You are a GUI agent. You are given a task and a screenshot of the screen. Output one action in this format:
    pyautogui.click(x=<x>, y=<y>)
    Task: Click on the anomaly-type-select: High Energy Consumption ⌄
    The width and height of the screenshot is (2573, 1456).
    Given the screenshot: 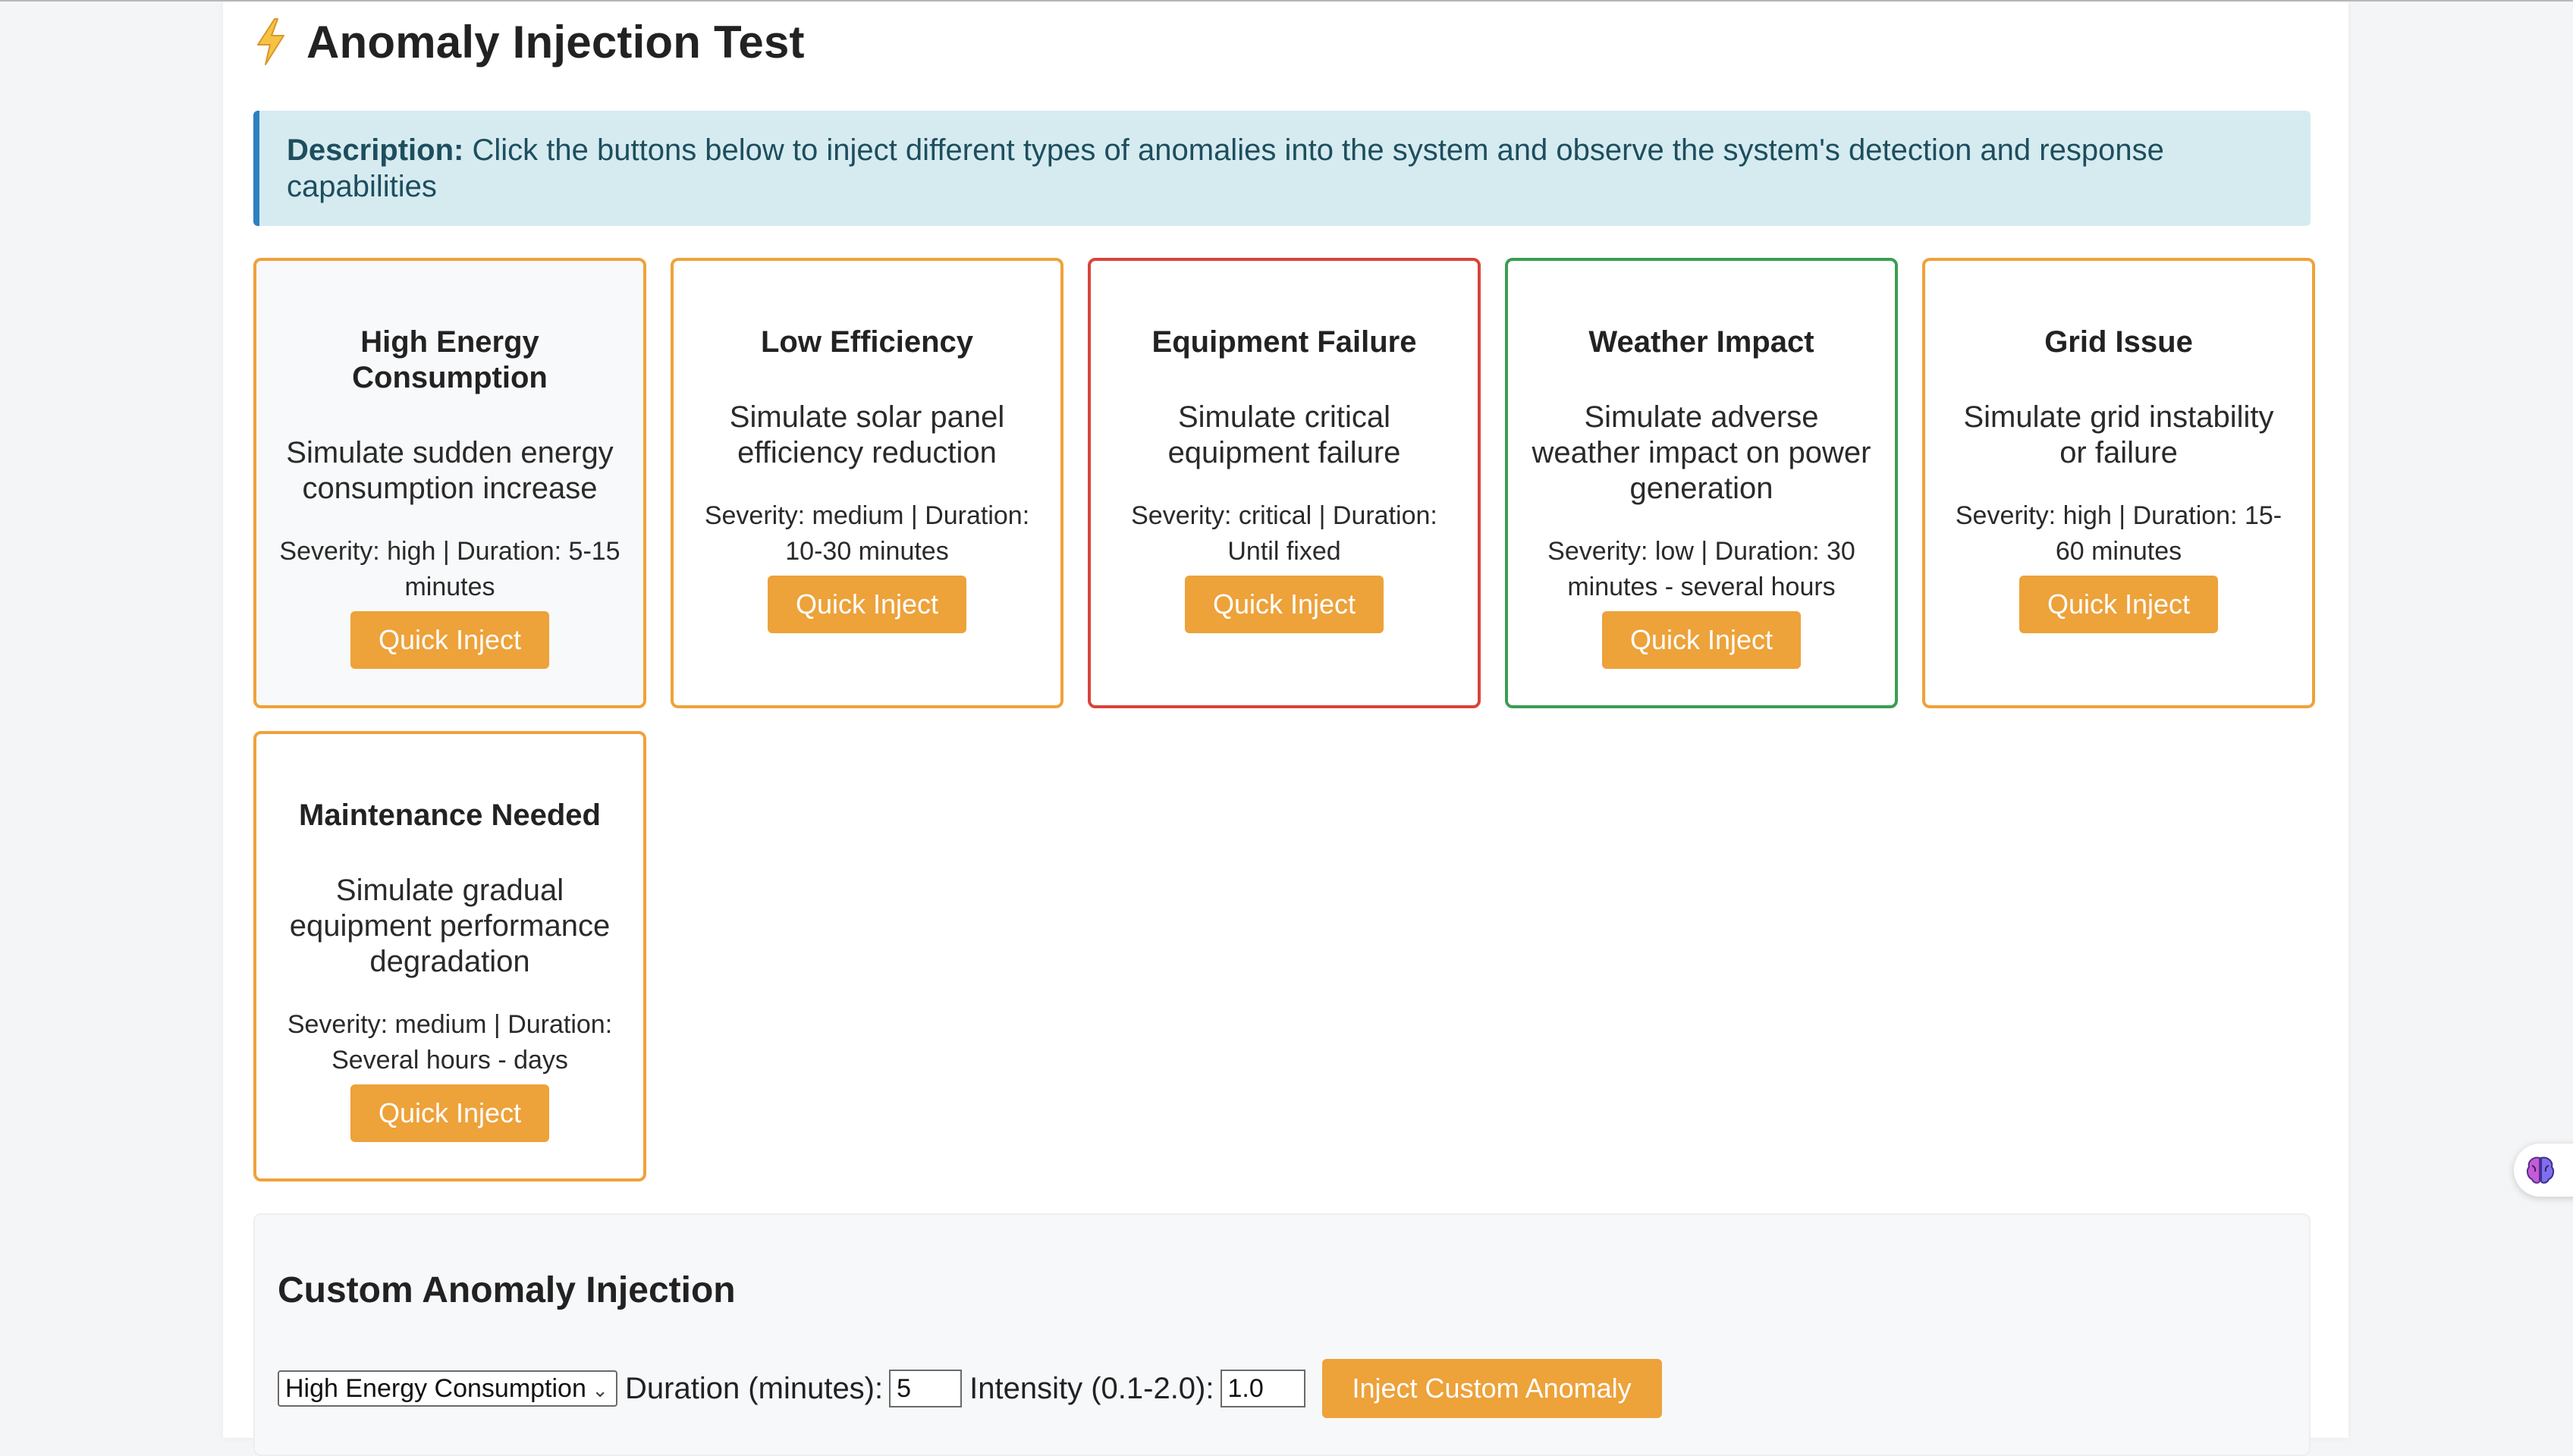 What is the action you would take?
    pyautogui.click(x=447, y=1388)
    